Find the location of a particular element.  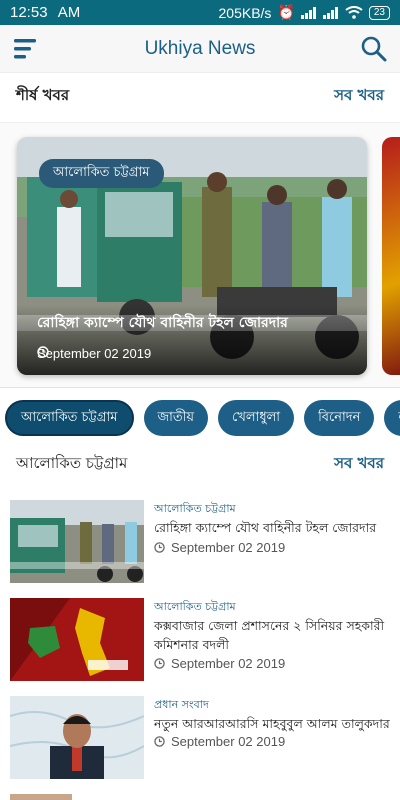

list-item-title: রোহিঙ্গা ক্যাম্পে যৌথ বাহিনীর টহল জোরদার is located at coordinates (272, 527).